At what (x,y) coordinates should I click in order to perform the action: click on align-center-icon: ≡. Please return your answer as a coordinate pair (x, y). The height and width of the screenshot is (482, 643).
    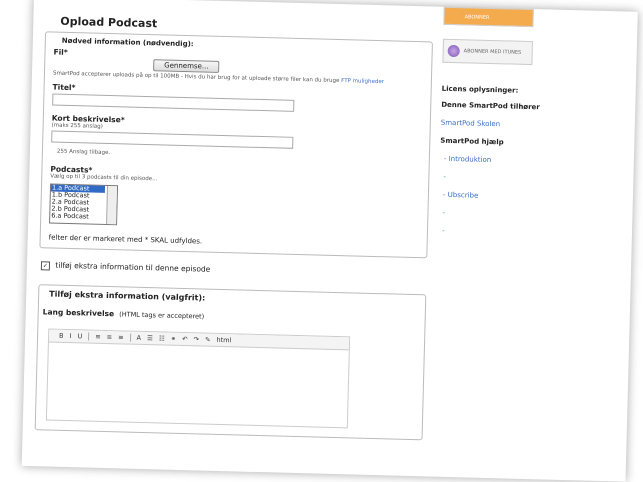
    Looking at the image, I should click on (110, 337).